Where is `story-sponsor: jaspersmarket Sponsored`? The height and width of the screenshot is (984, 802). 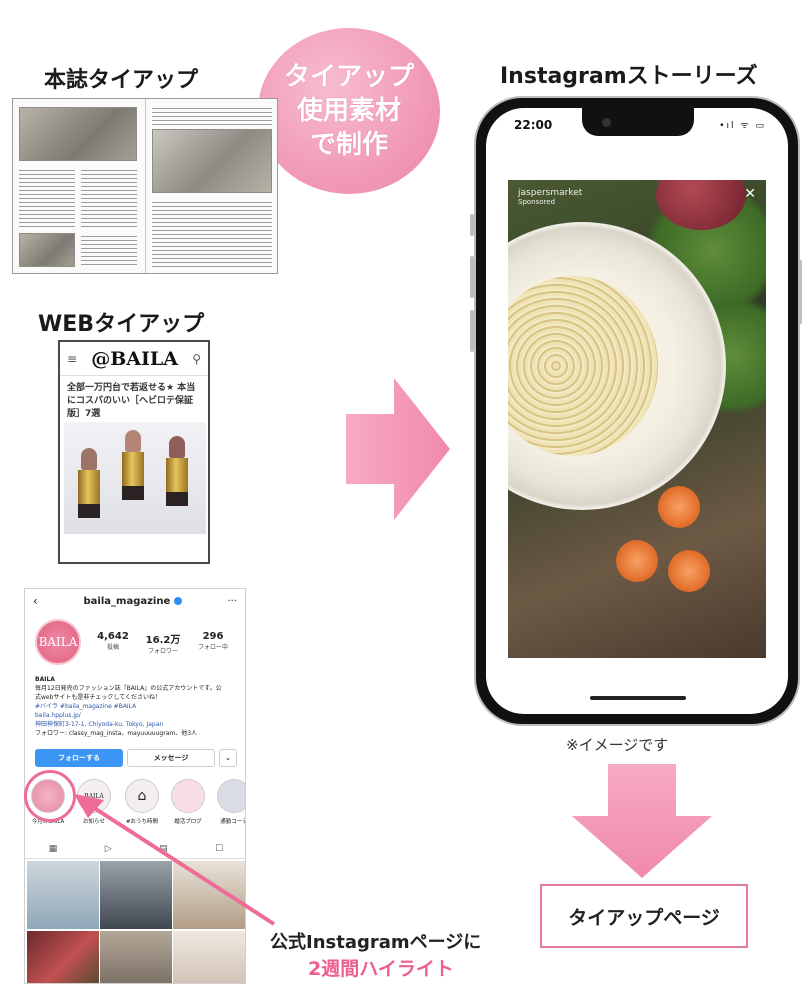 story-sponsor: jaspersmarket Sponsored is located at coordinates (550, 197).